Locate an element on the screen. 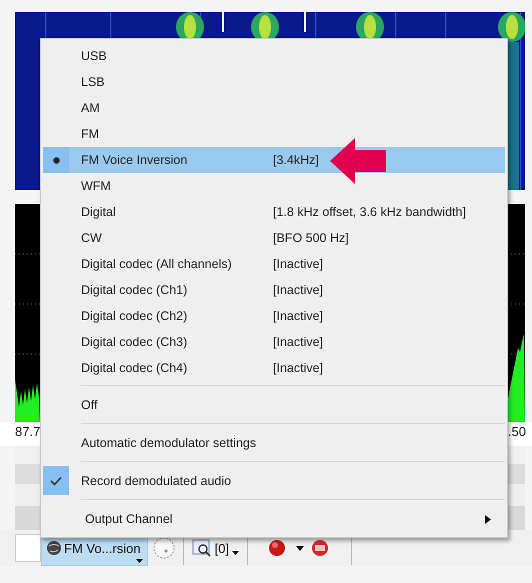  scale-label: .50 is located at coordinates (517, 432).